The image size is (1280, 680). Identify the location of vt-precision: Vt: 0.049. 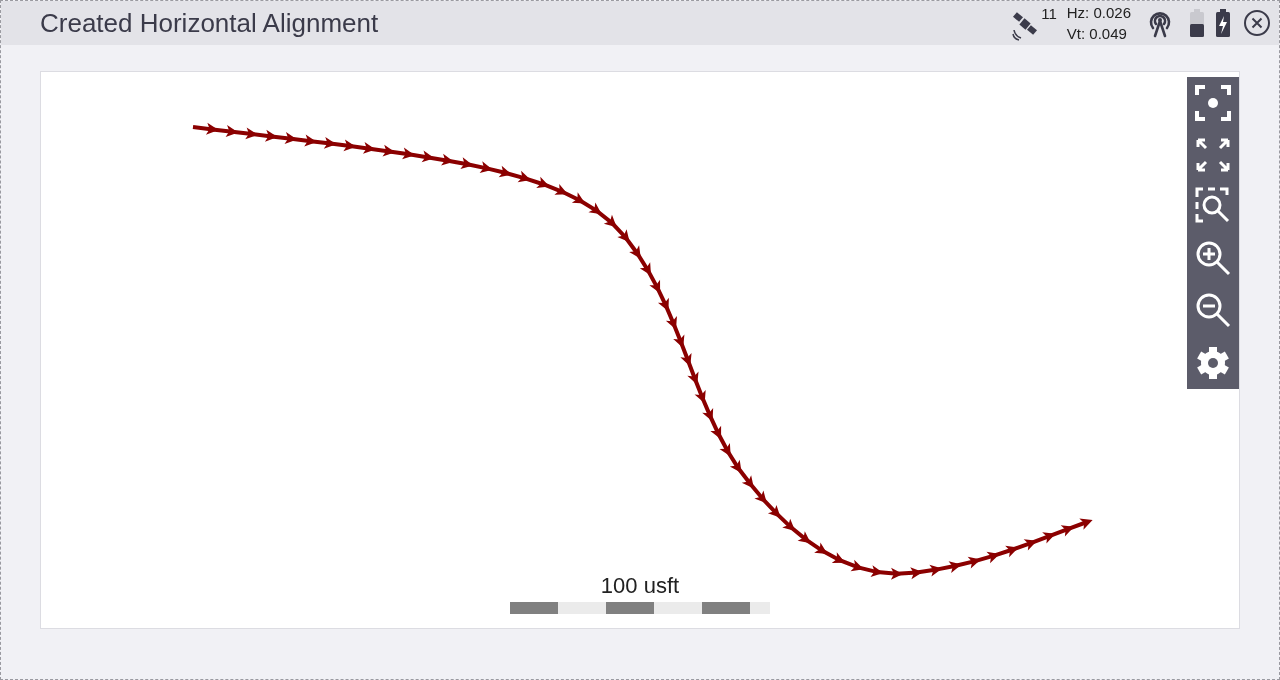
(1097, 34).